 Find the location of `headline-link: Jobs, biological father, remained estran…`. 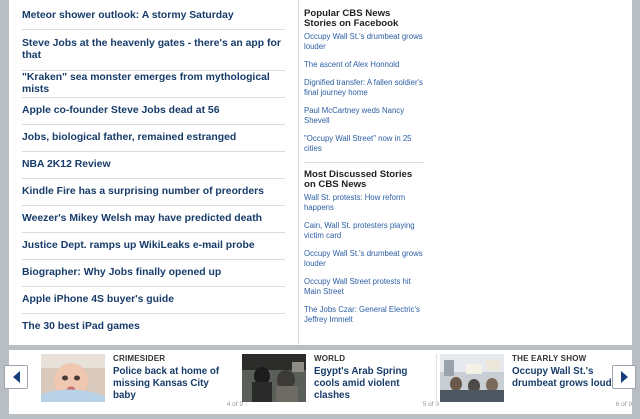

headline-link: Jobs, biological father, remained estran… is located at coordinates (153, 138).